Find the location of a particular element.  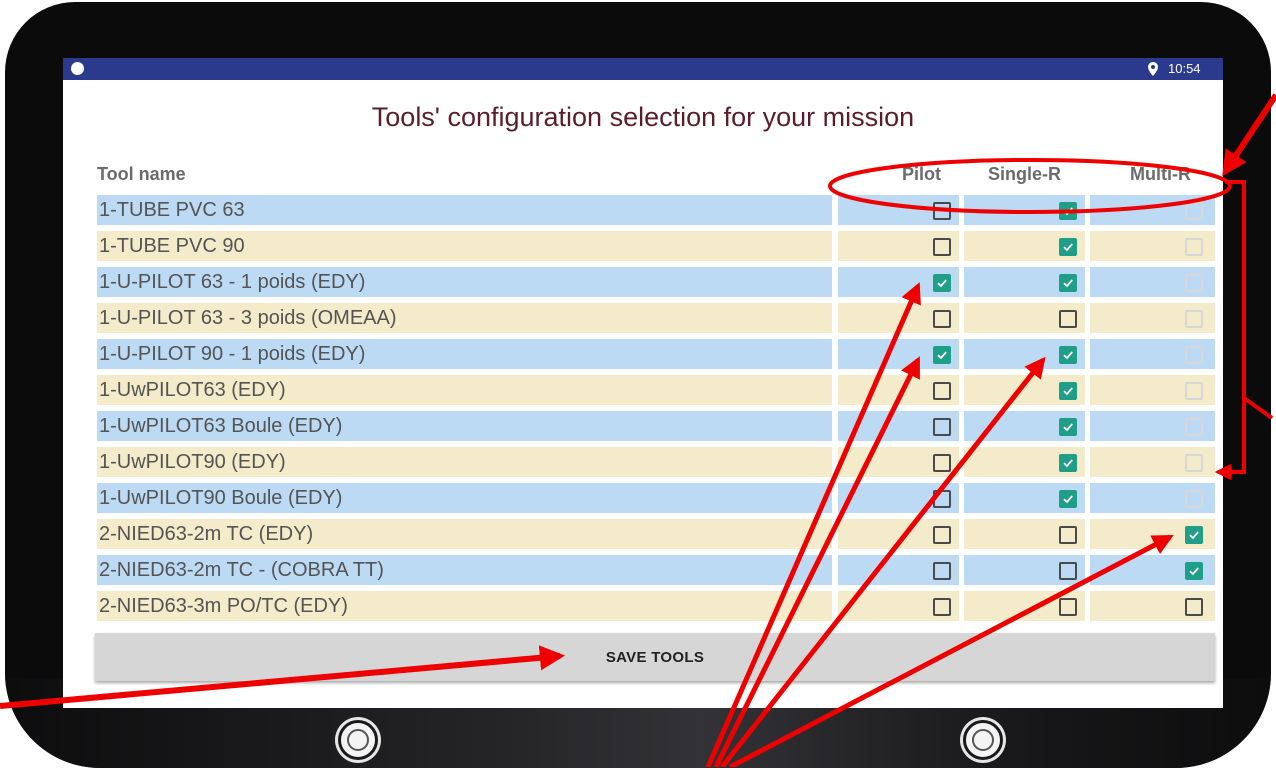

table-row: 2-NIED63-2m TC - (COBRA TT) is located at coordinates (656, 570).